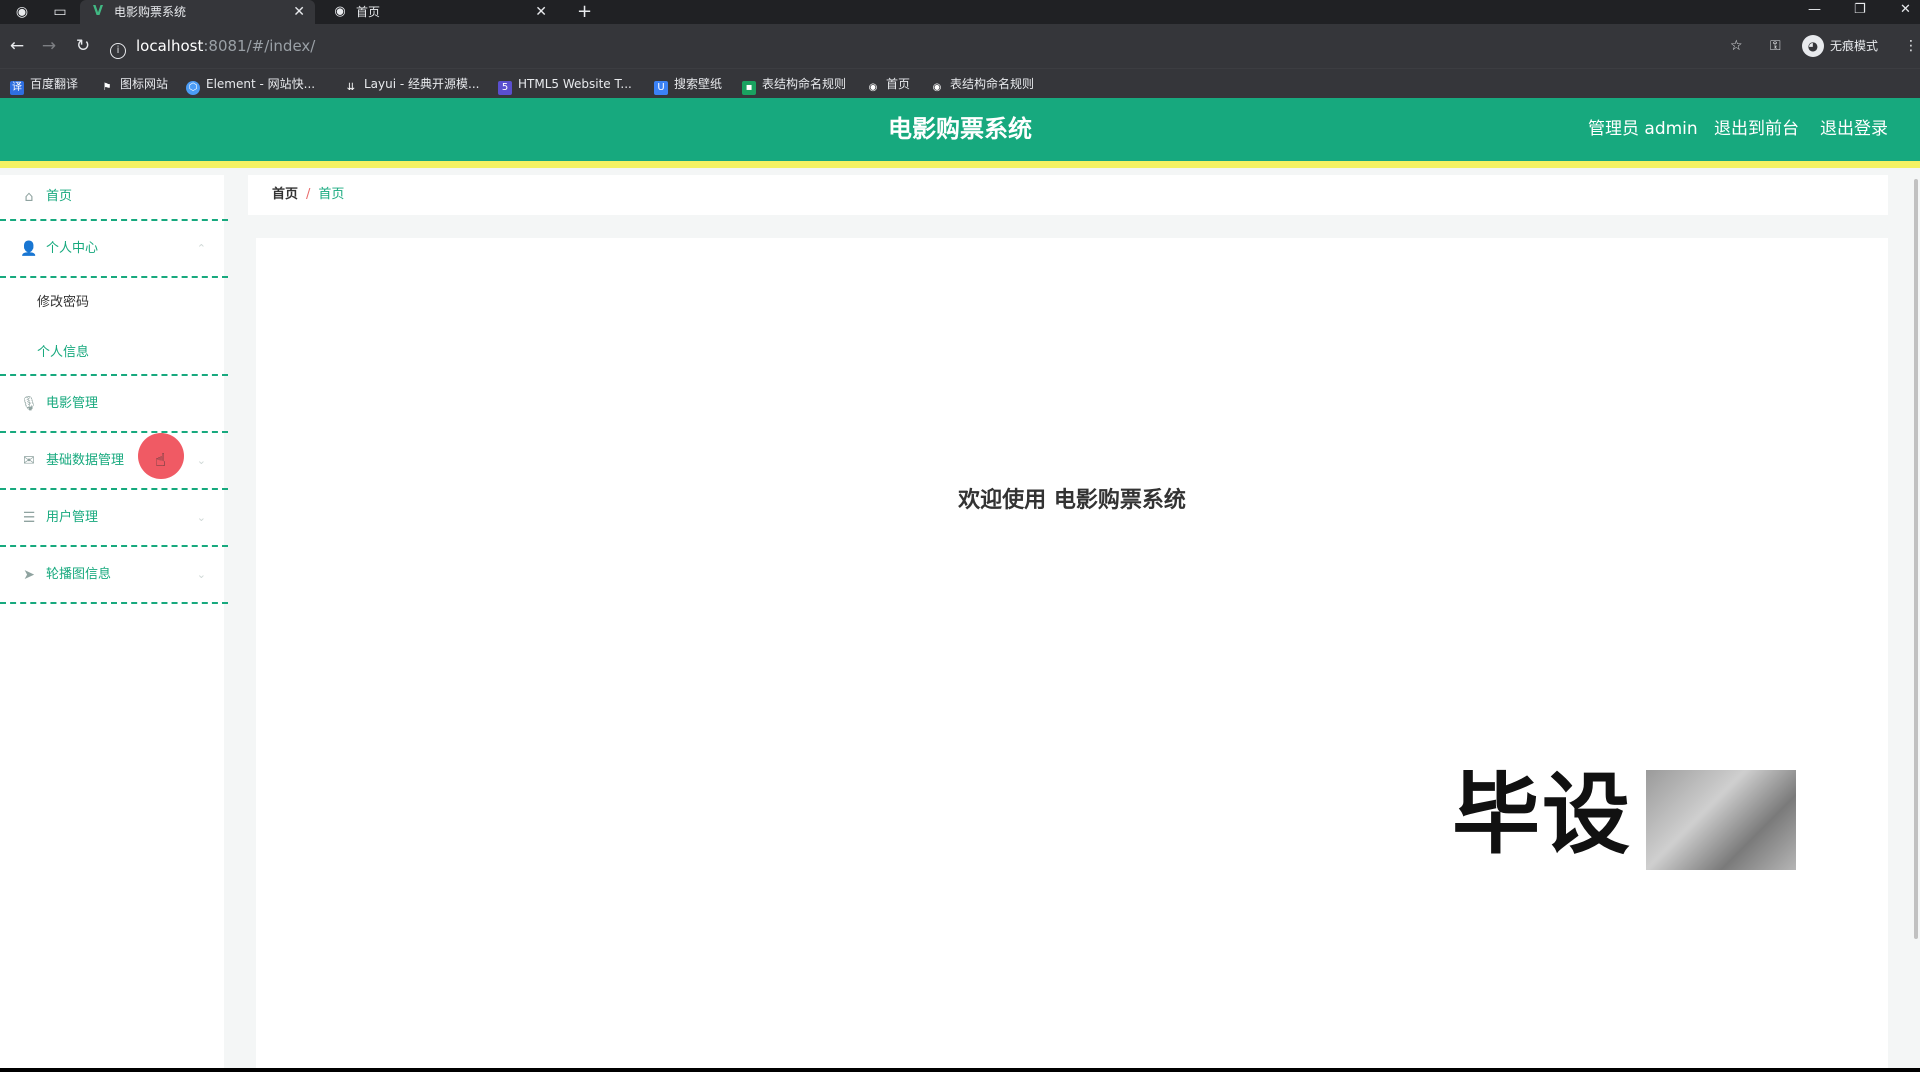 This screenshot has height=1072, width=1920. I want to click on sidebar-item-user-management: ☰ 用户管理 ⌄, so click(114, 518).